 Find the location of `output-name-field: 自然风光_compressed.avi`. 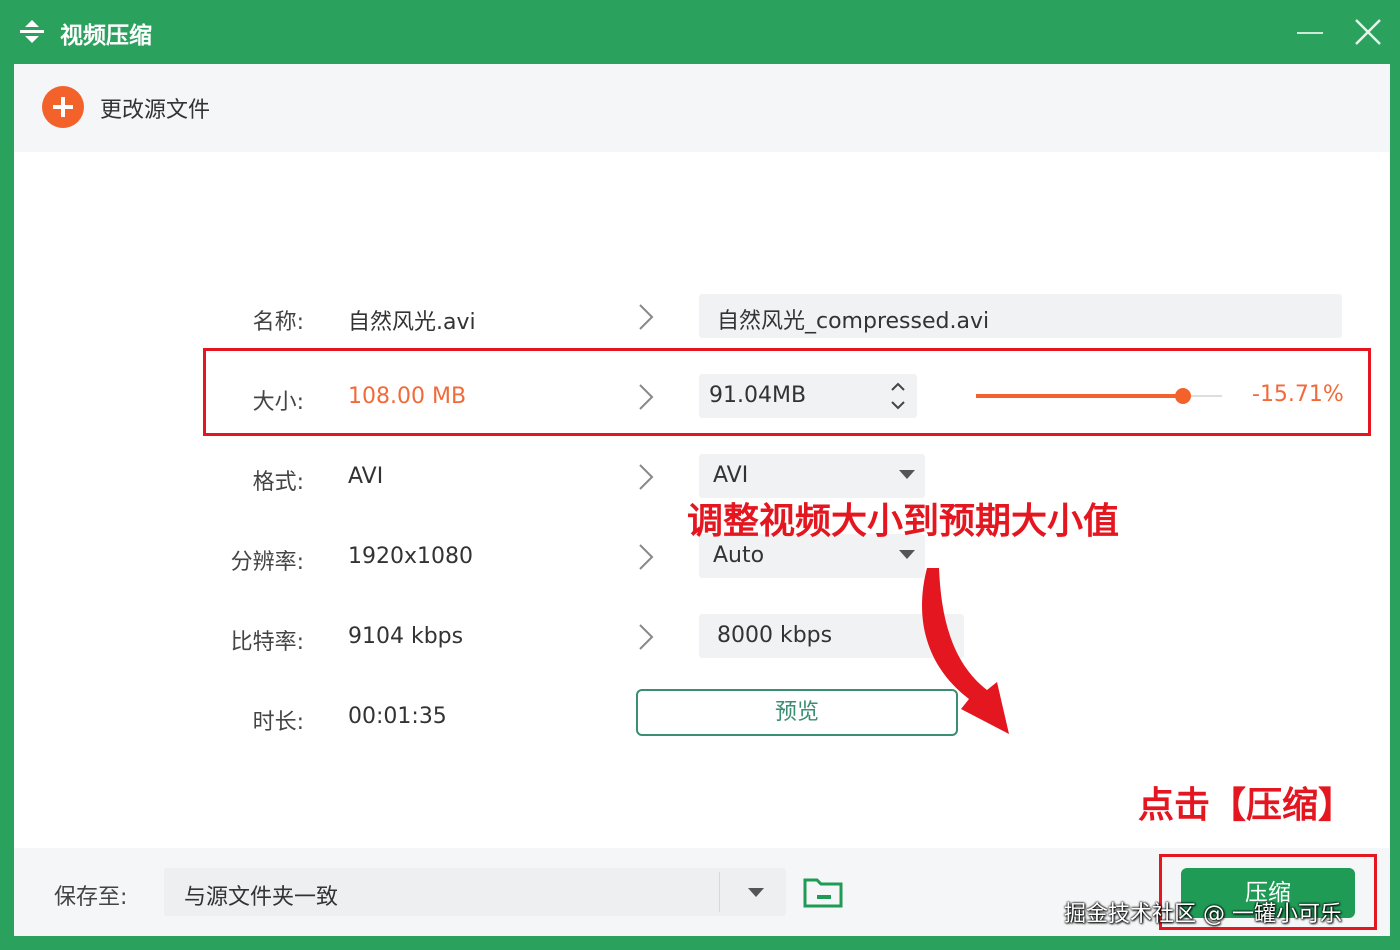

output-name-field: 自然风光_compressed.avi is located at coordinates (1020, 316).